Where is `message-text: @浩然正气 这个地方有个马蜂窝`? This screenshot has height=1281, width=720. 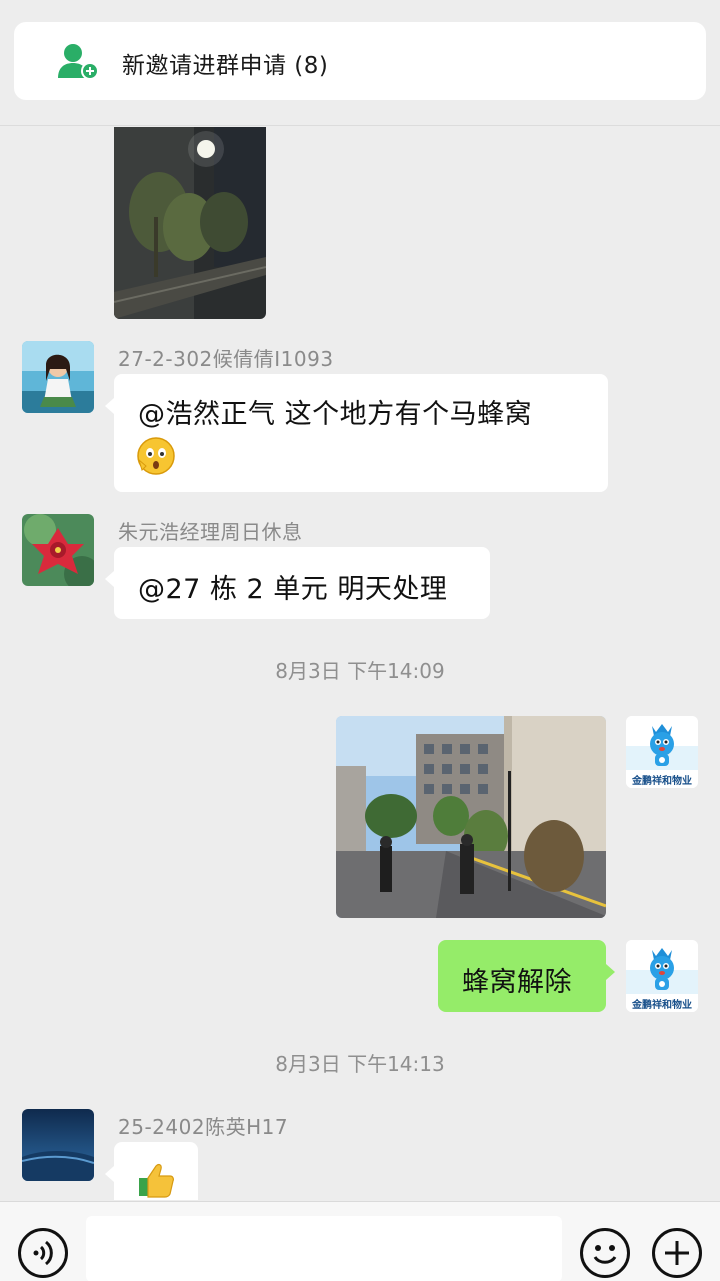 message-text: @浩然正气 这个地方有个马蜂窝 is located at coordinates (335, 414).